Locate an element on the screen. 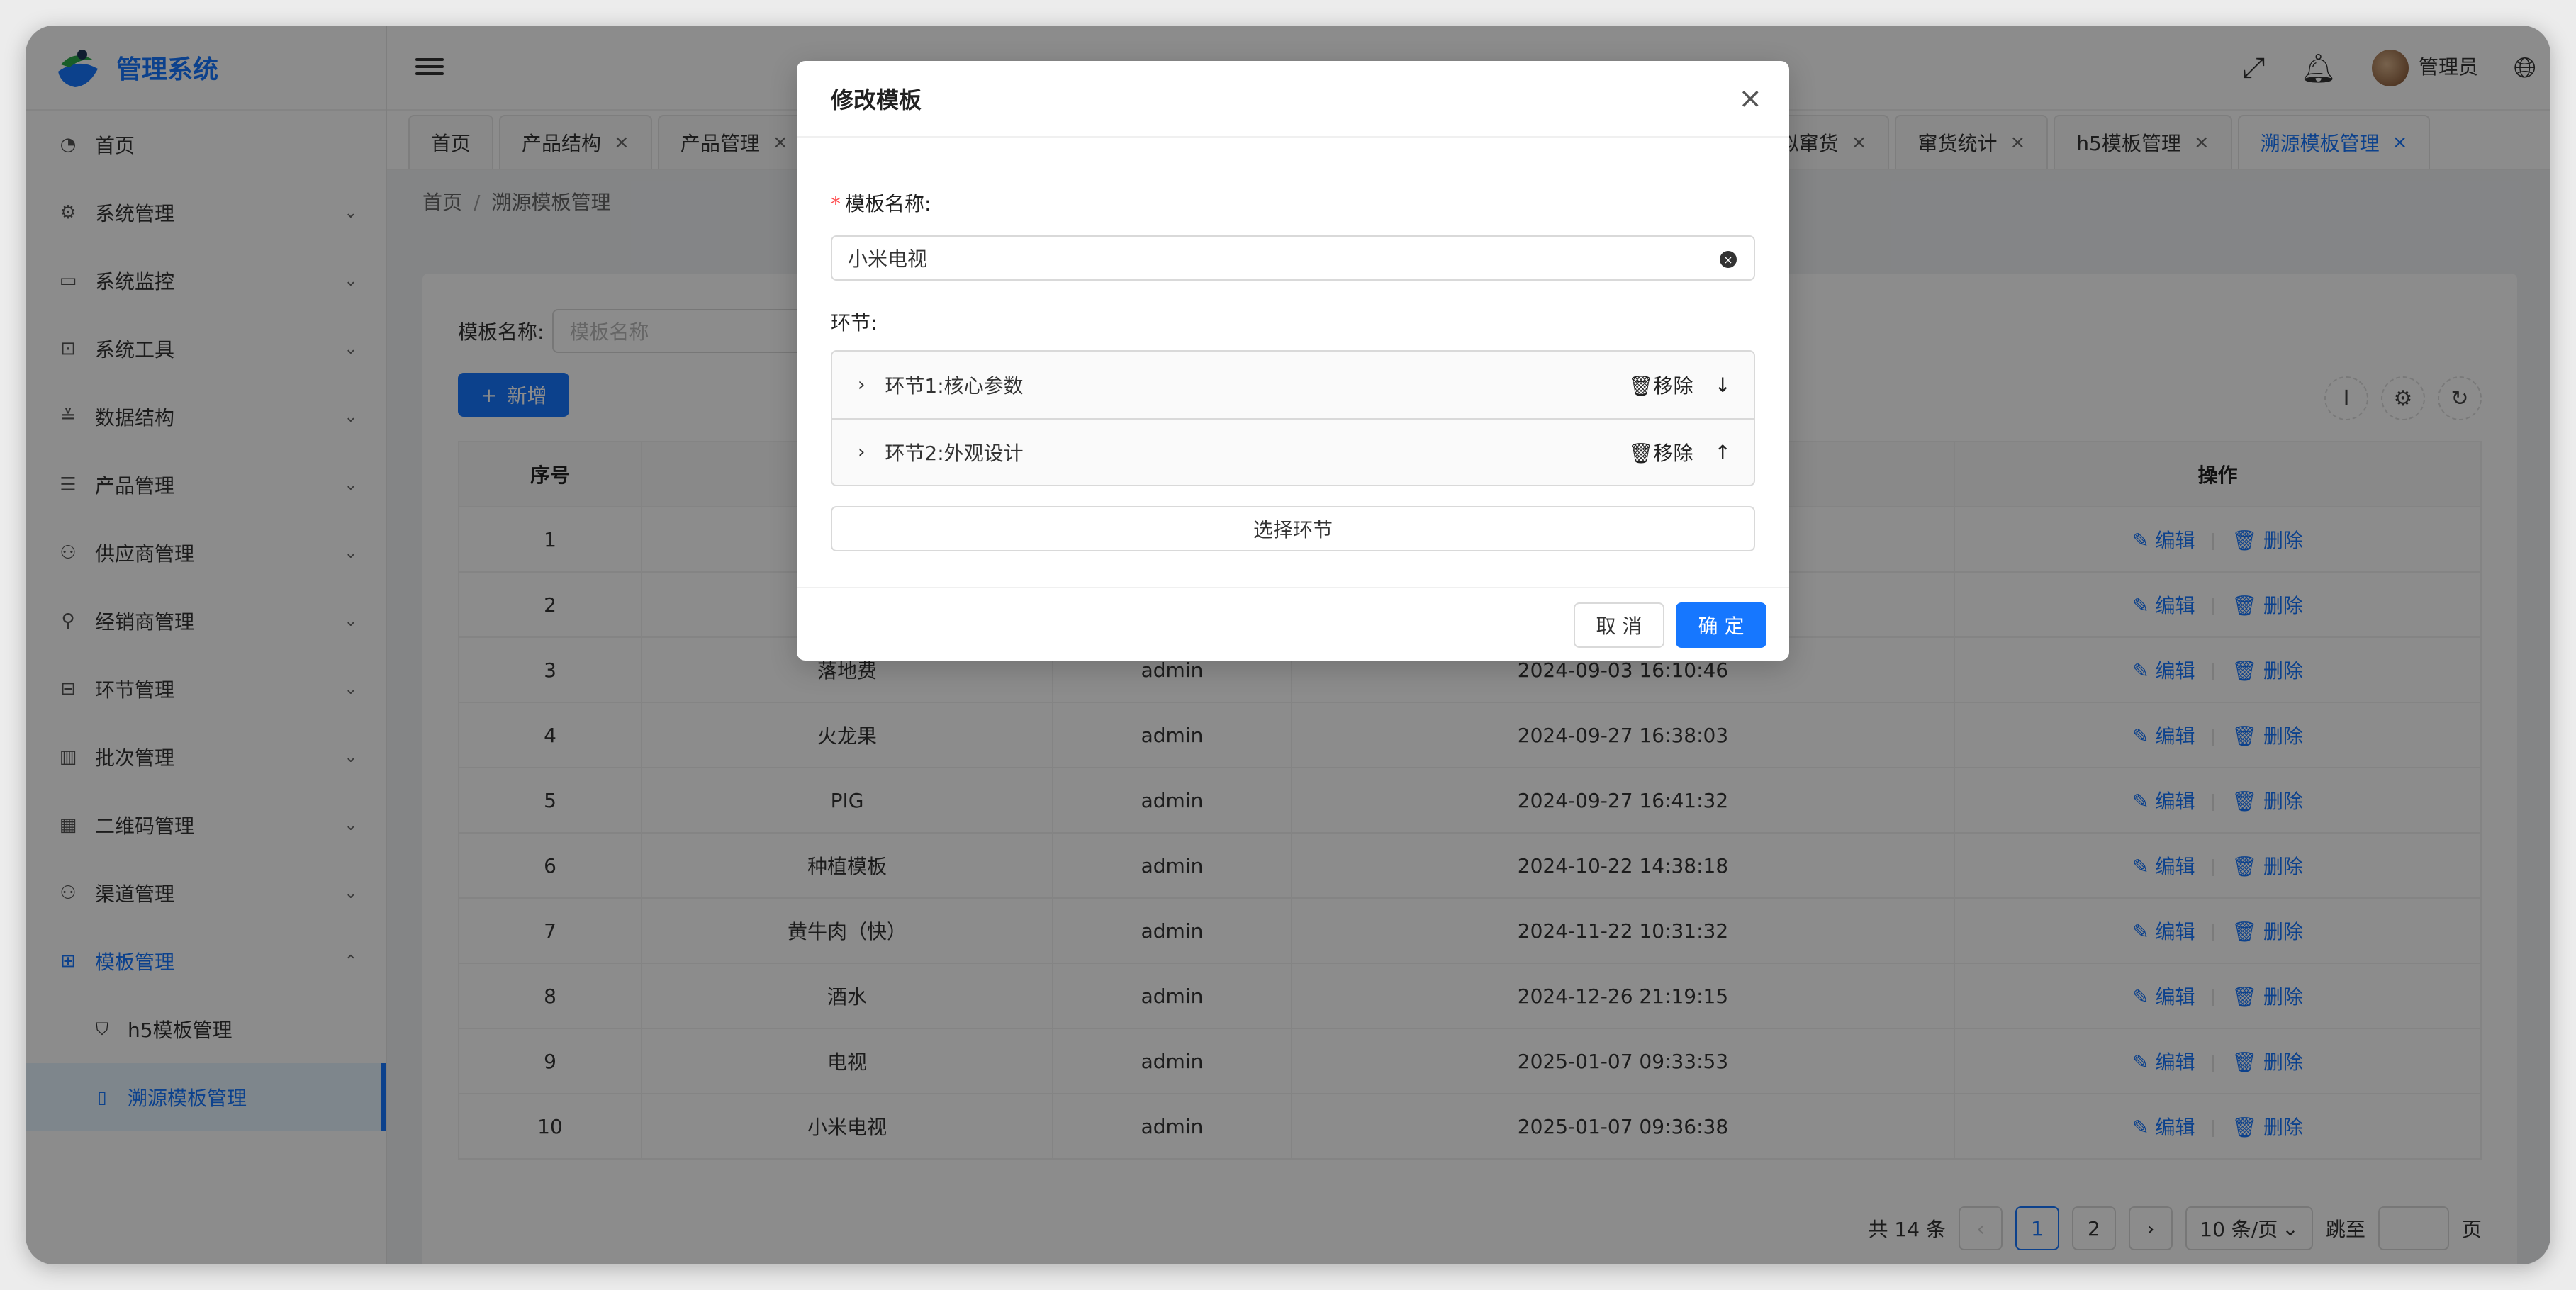 This screenshot has width=2576, height=1290. close-icon: × is located at coordinates (1750, 99).